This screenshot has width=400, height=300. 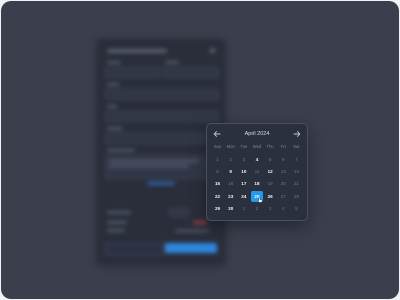 I want to click on day-cell: 8, so click(x=217, y=171).